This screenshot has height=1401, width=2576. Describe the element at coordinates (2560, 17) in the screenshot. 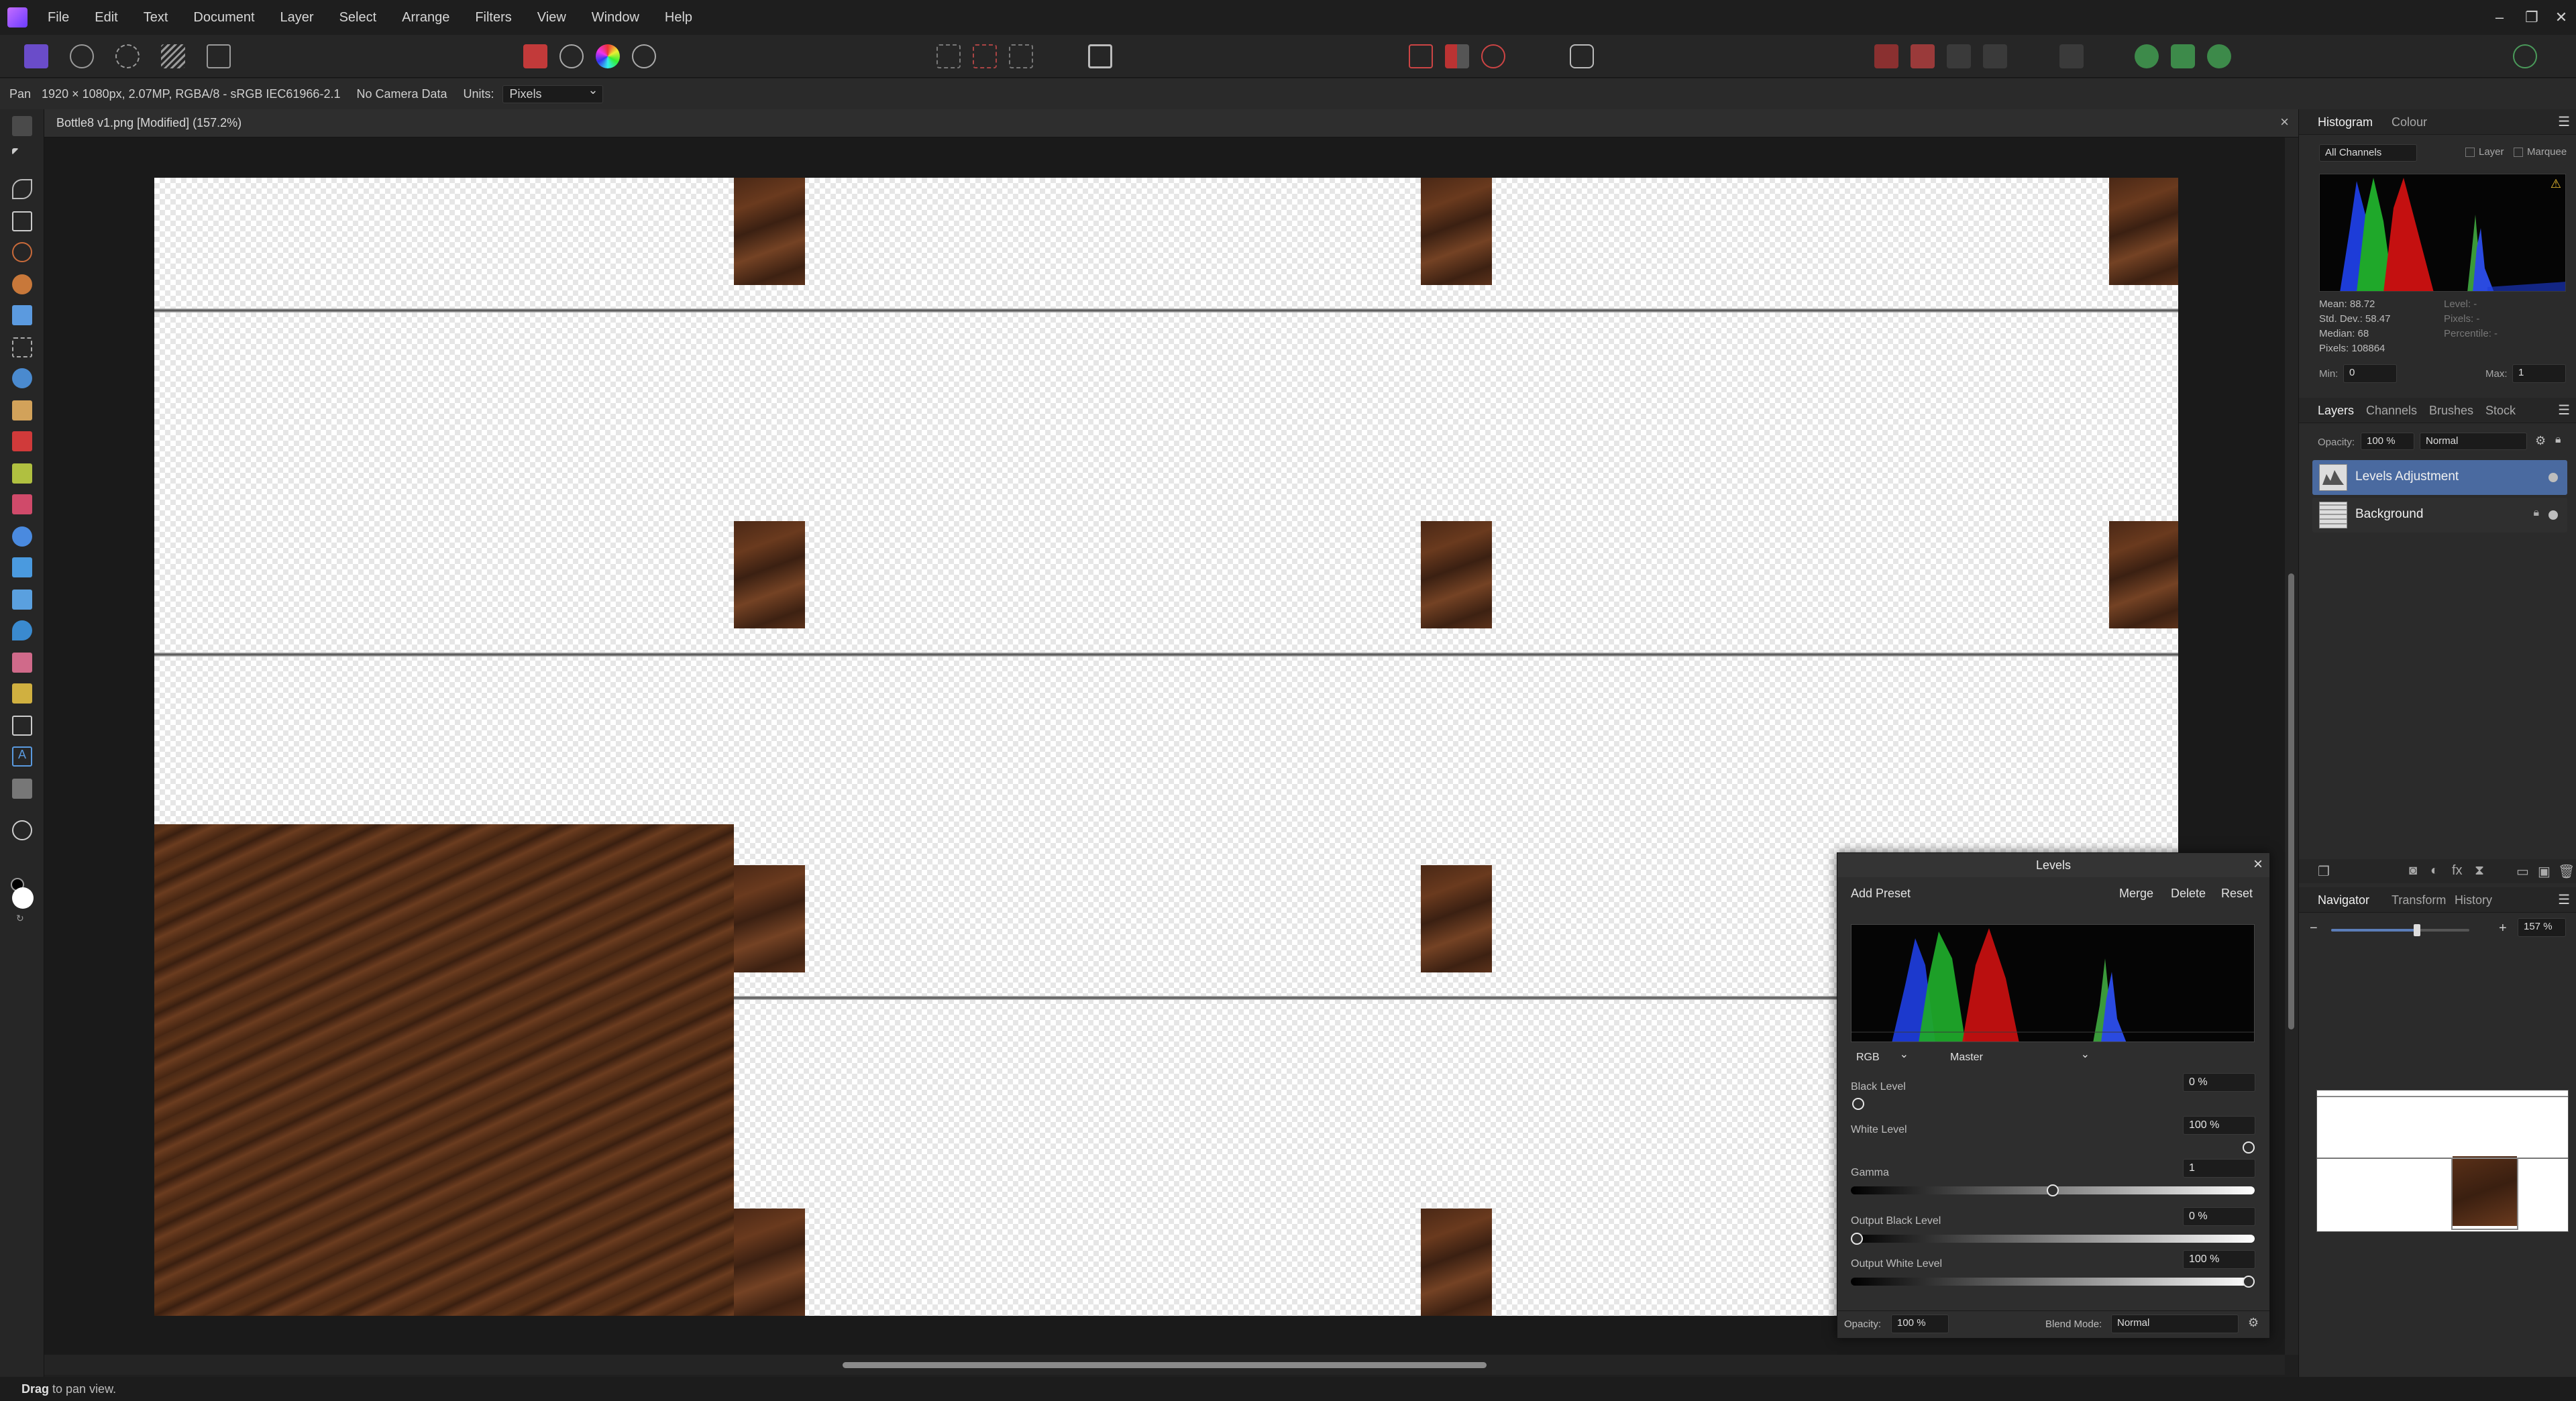

I see `close-window-icon: ✕` at that location.